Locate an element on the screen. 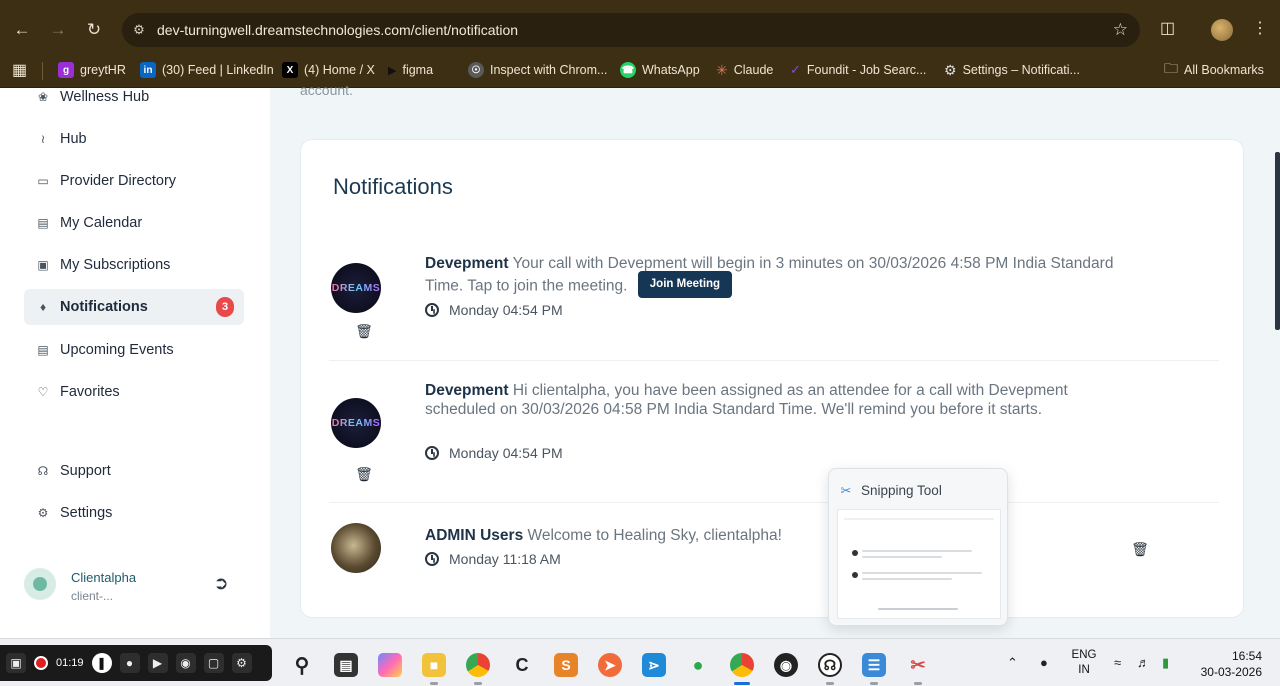  pause-icon: ❚ is located at coordinates (101, 663).